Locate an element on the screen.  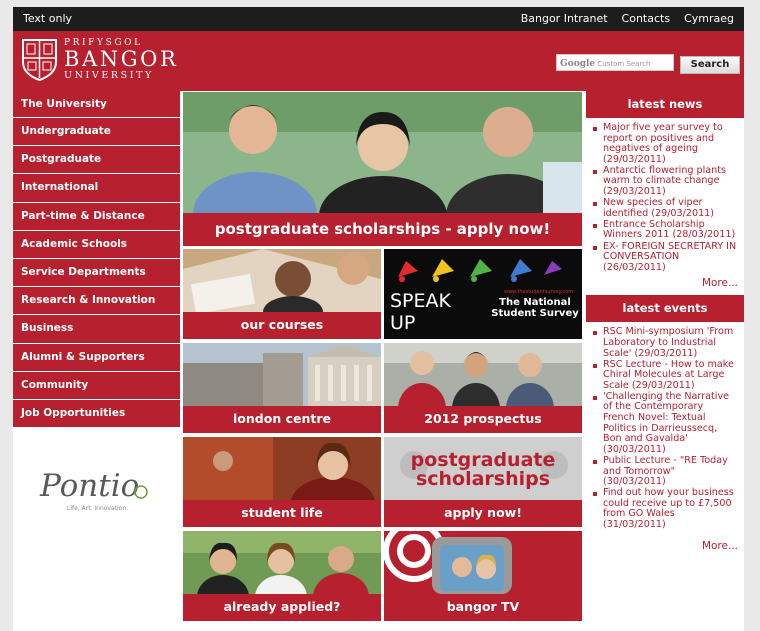
tile-london-centre: london centre is located at coordinates (282, 388).